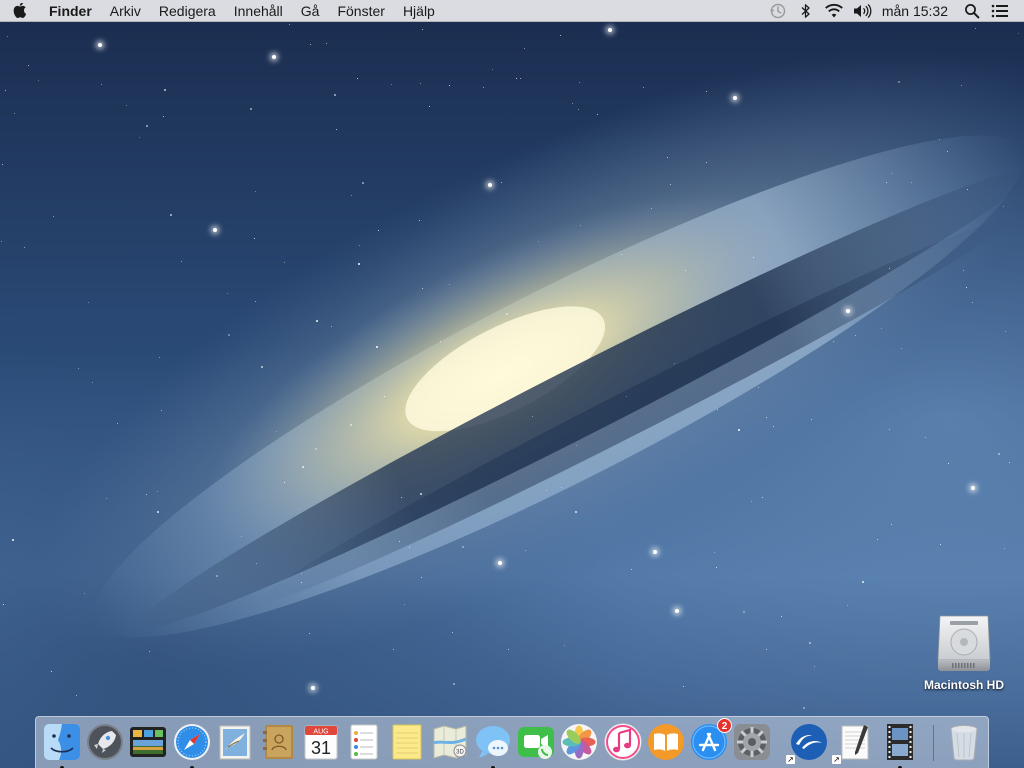 The height and width of the screenshot is (768, 1024). I want to click on dock-reminders, so click(364, 742).